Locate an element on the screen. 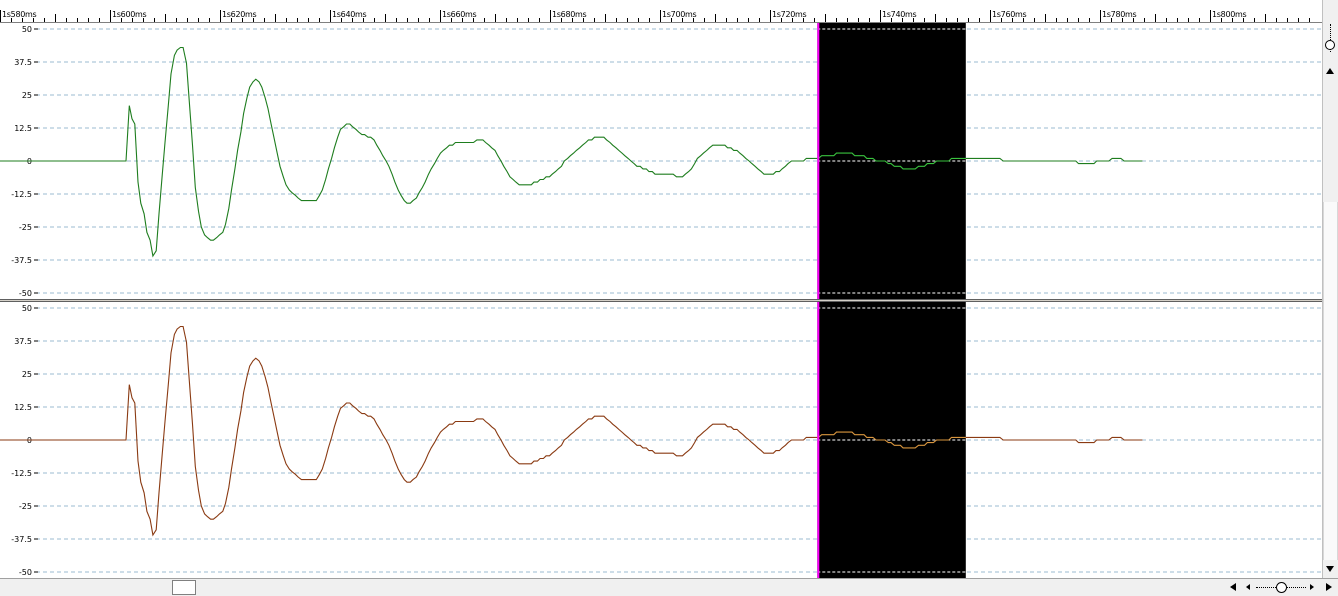 Image resolution: width=1338 pixels, height=596 pixels. y-tick-label: -37.5 is located at coordinates (21, 260).